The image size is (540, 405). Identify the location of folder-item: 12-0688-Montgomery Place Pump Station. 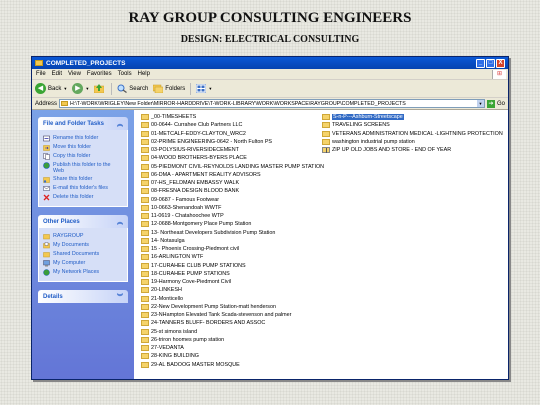
(236, 224).